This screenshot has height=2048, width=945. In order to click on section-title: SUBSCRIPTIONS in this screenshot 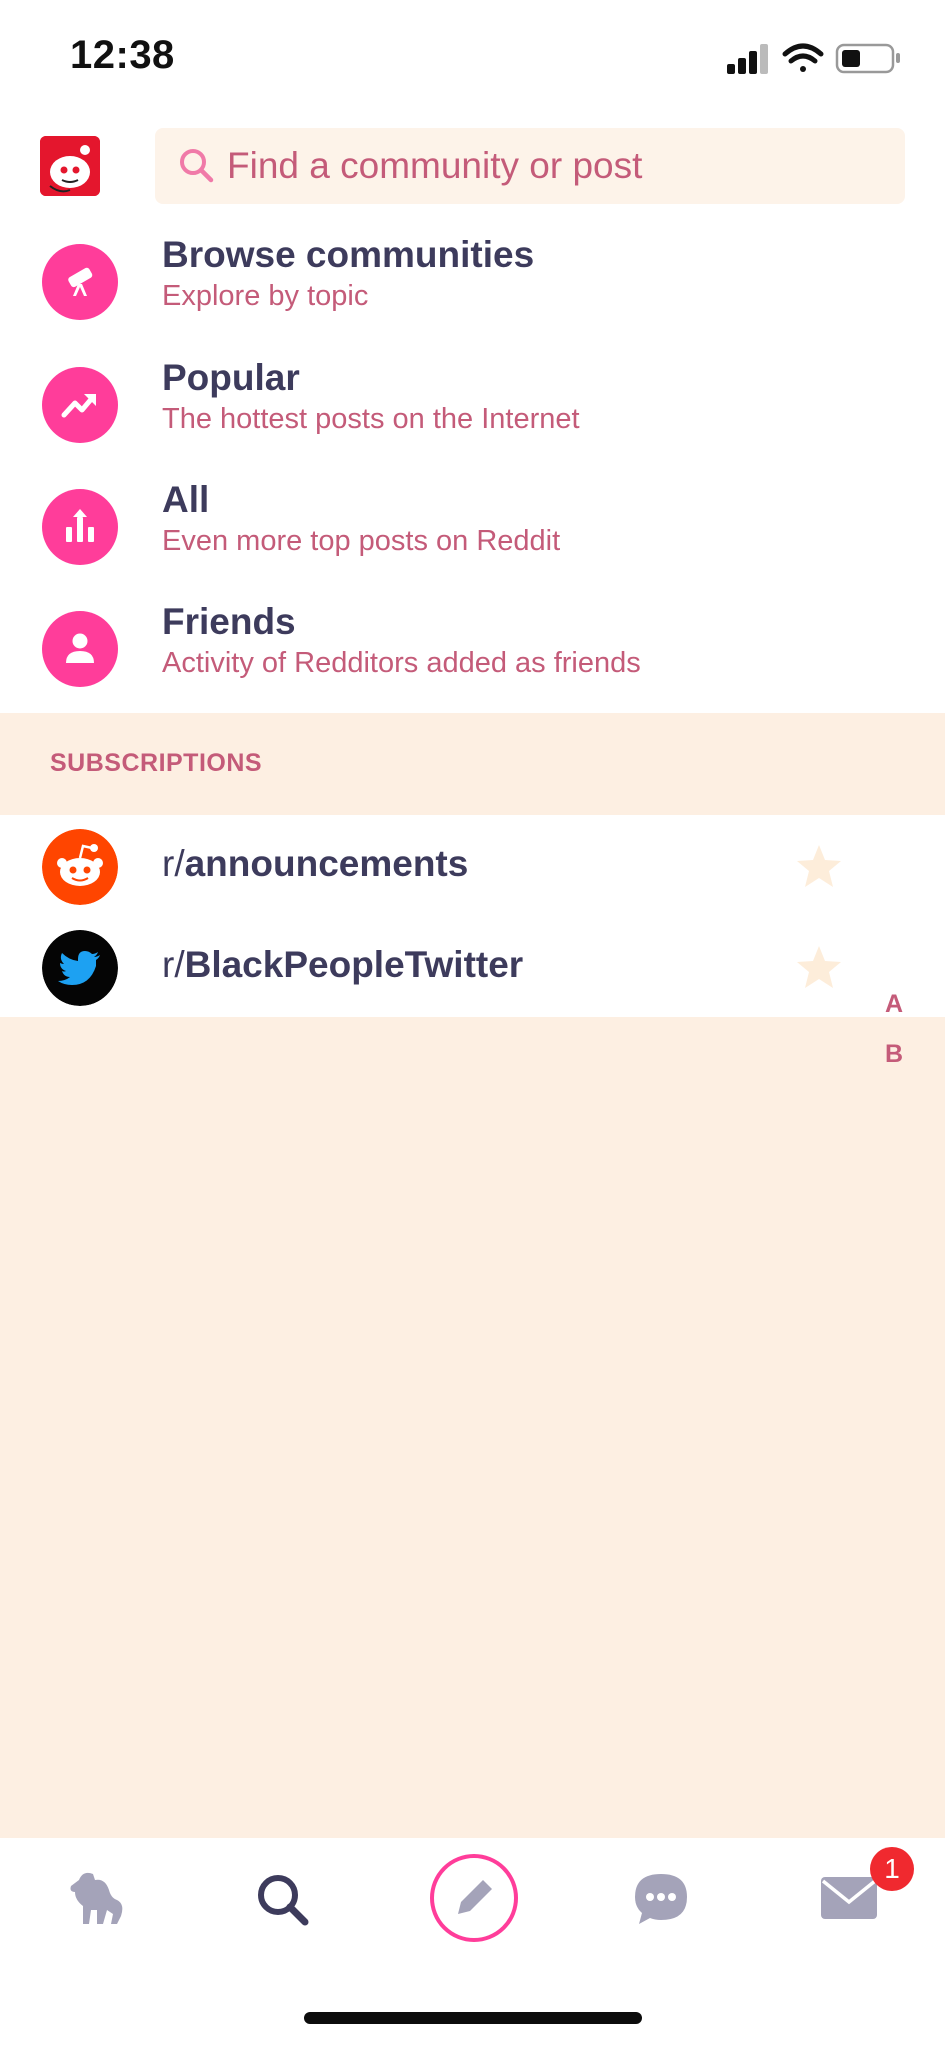, I will do `click(156, 763)`.